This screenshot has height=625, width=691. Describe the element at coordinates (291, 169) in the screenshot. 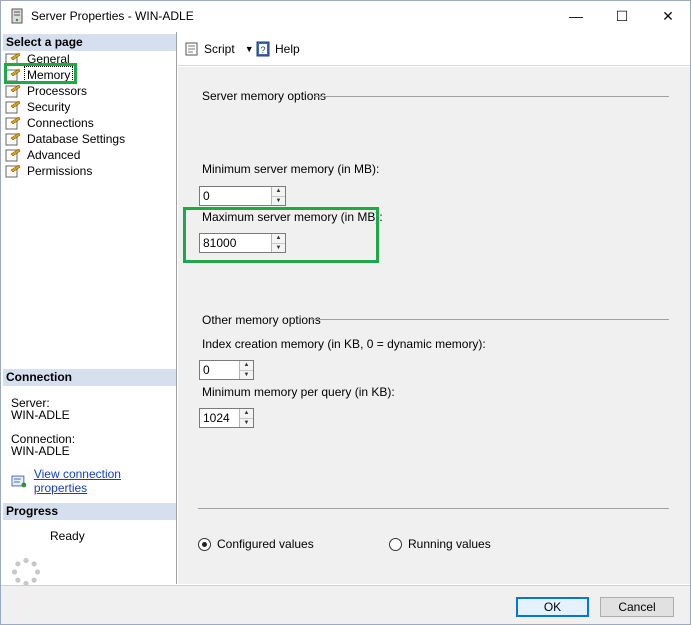

I see `min-memory-label: Minimum server memory (in MB):` at that location.